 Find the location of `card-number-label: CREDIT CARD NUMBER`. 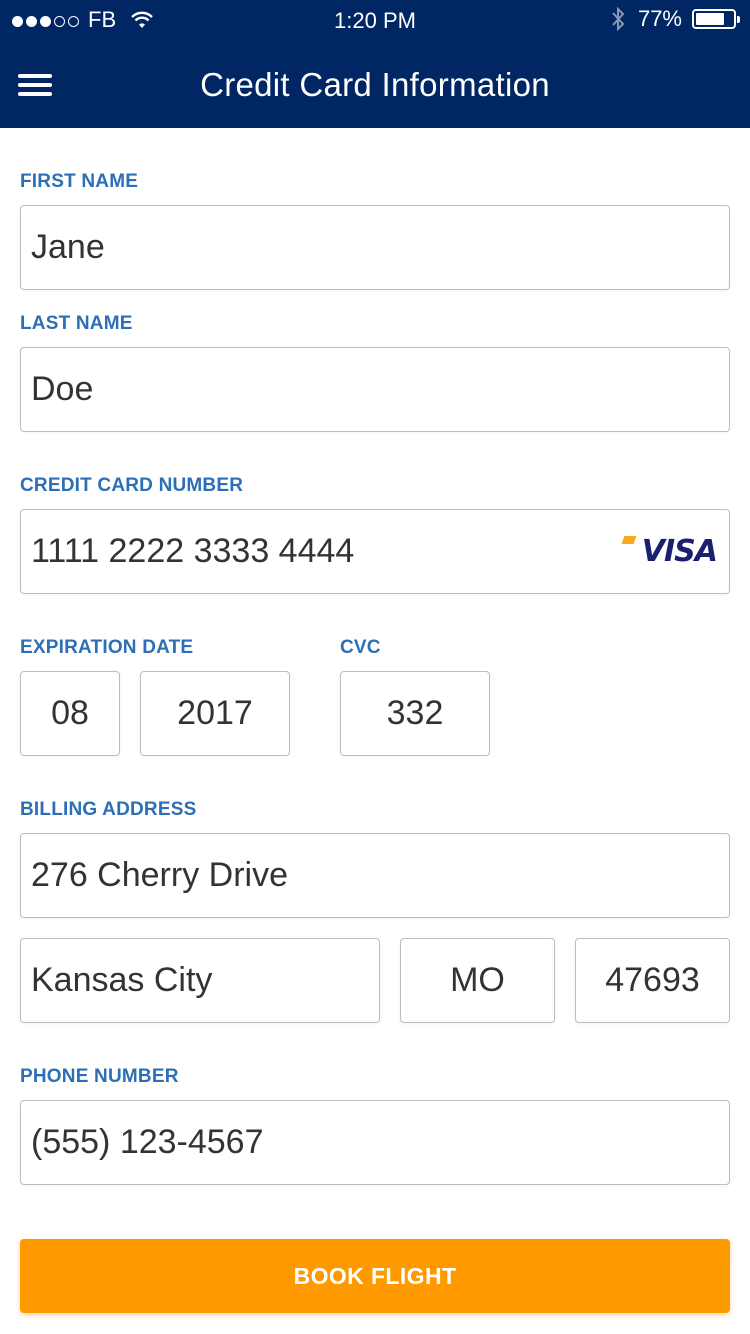

card-number-label: CREDIT CARD NUMBER is located at coordinates (132, 485).